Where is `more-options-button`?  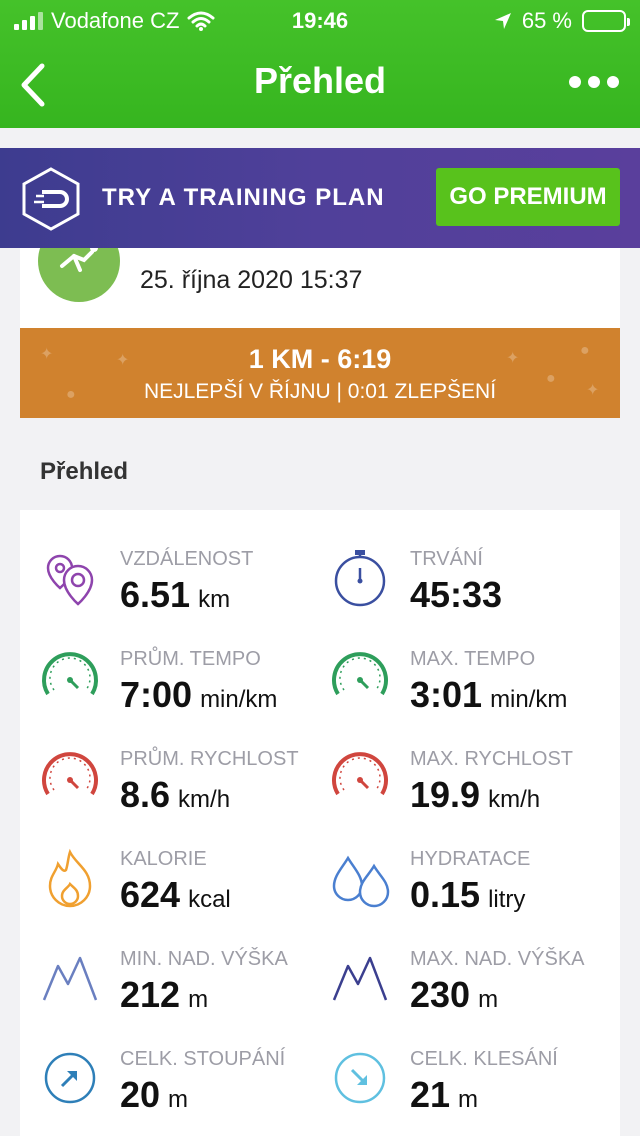
more-options-button is located at coordinates (594, 82).